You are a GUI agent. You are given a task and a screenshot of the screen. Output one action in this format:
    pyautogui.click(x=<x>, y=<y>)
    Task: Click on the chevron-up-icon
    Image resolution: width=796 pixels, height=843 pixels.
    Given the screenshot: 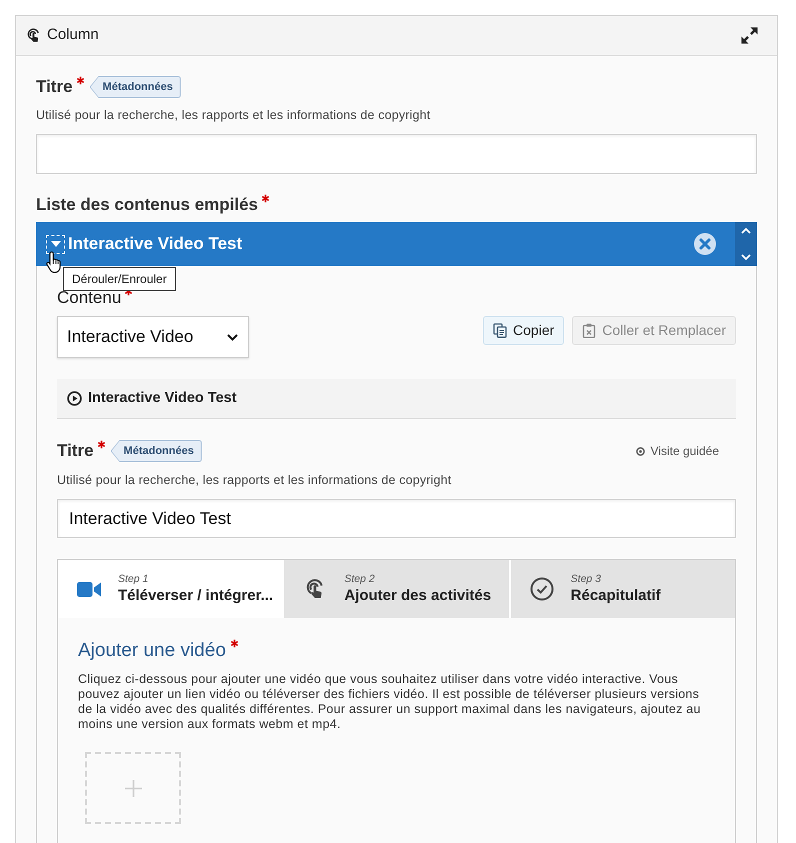 What is the action you would take?
    pyautogui.click(x=746, y=230)
    